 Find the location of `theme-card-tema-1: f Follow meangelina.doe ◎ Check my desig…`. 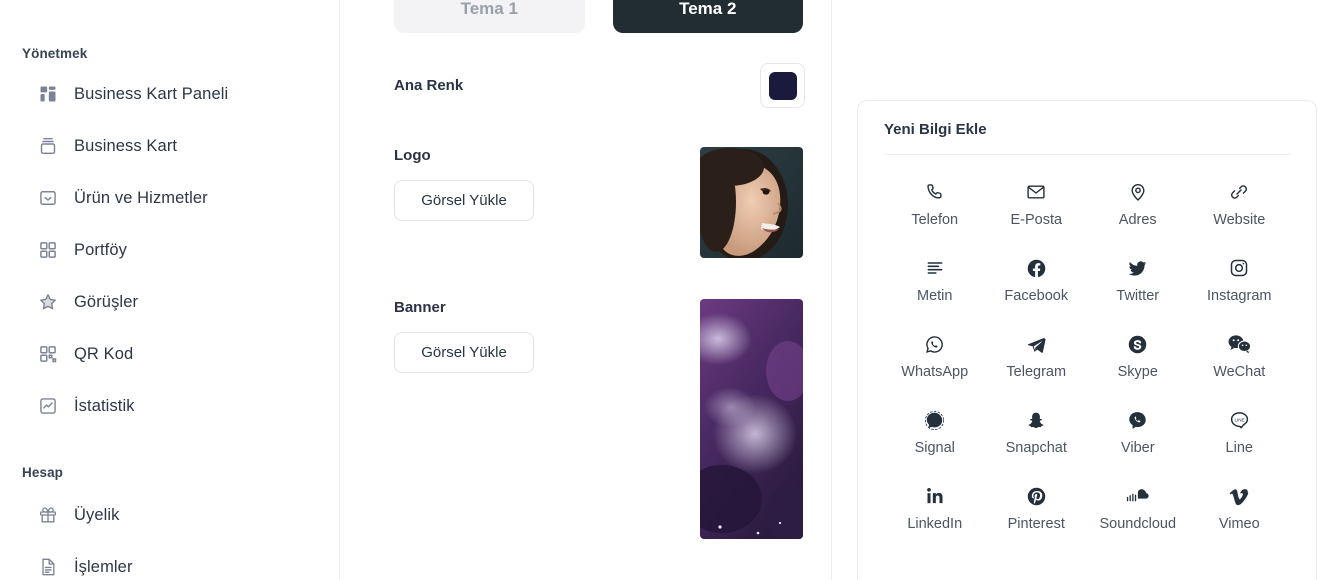

theme-card-tema-1: f Follow meangelina.doe ◎ Check my desig… is located at coordinates (489, 16).